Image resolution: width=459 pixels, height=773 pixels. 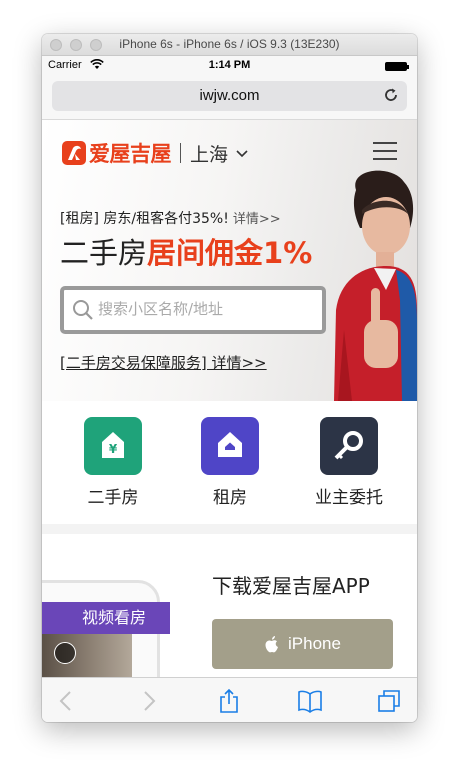 What do you see at coordinates (74, 153) in the screenshot?
I see `brand-logo-icon` at bounding box center [74, 153].